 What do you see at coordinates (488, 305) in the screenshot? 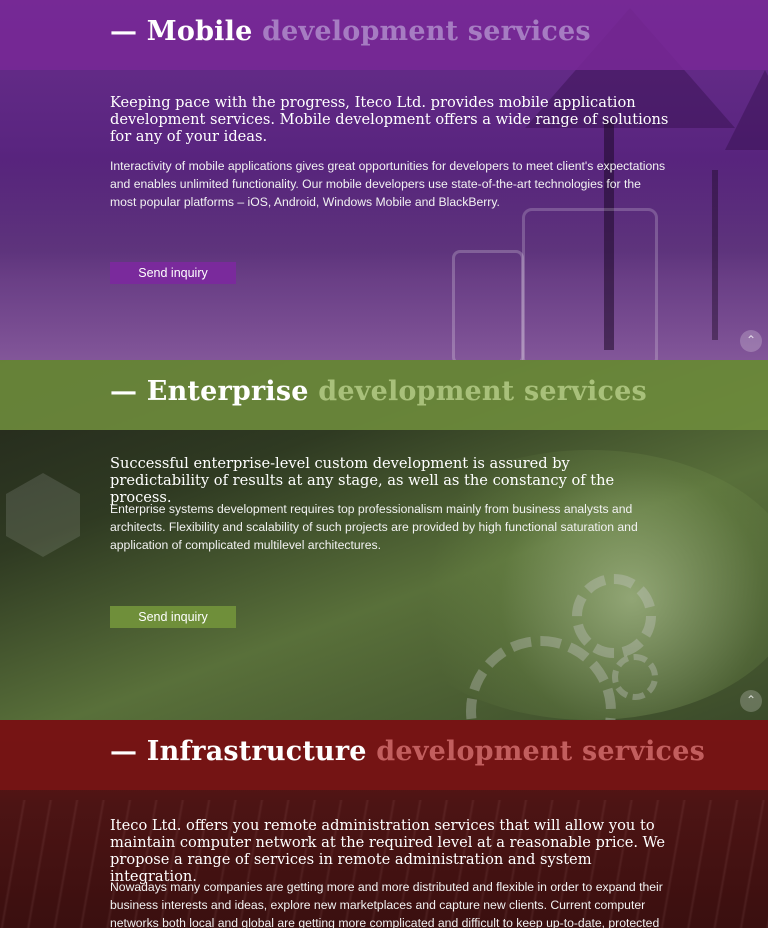
I see `phone-outline-icon` at bounding box center [488, 305].